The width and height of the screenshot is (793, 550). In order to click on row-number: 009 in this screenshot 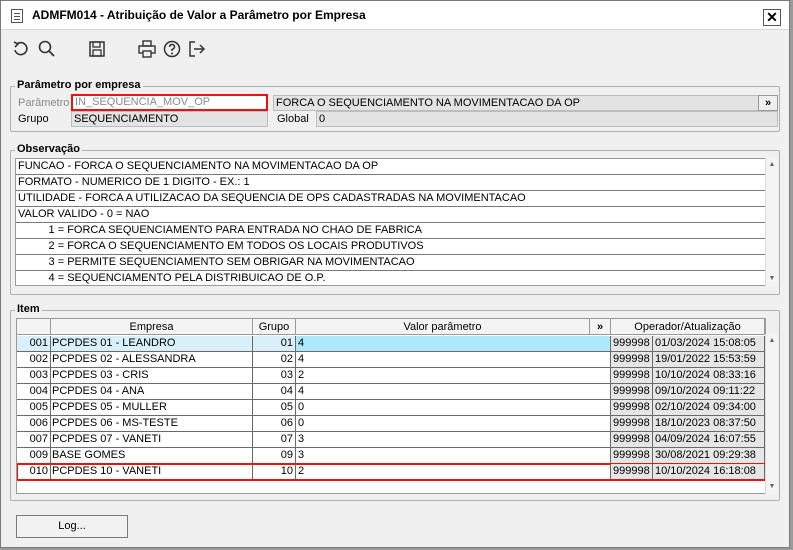, I will do `click(34, 455)`.